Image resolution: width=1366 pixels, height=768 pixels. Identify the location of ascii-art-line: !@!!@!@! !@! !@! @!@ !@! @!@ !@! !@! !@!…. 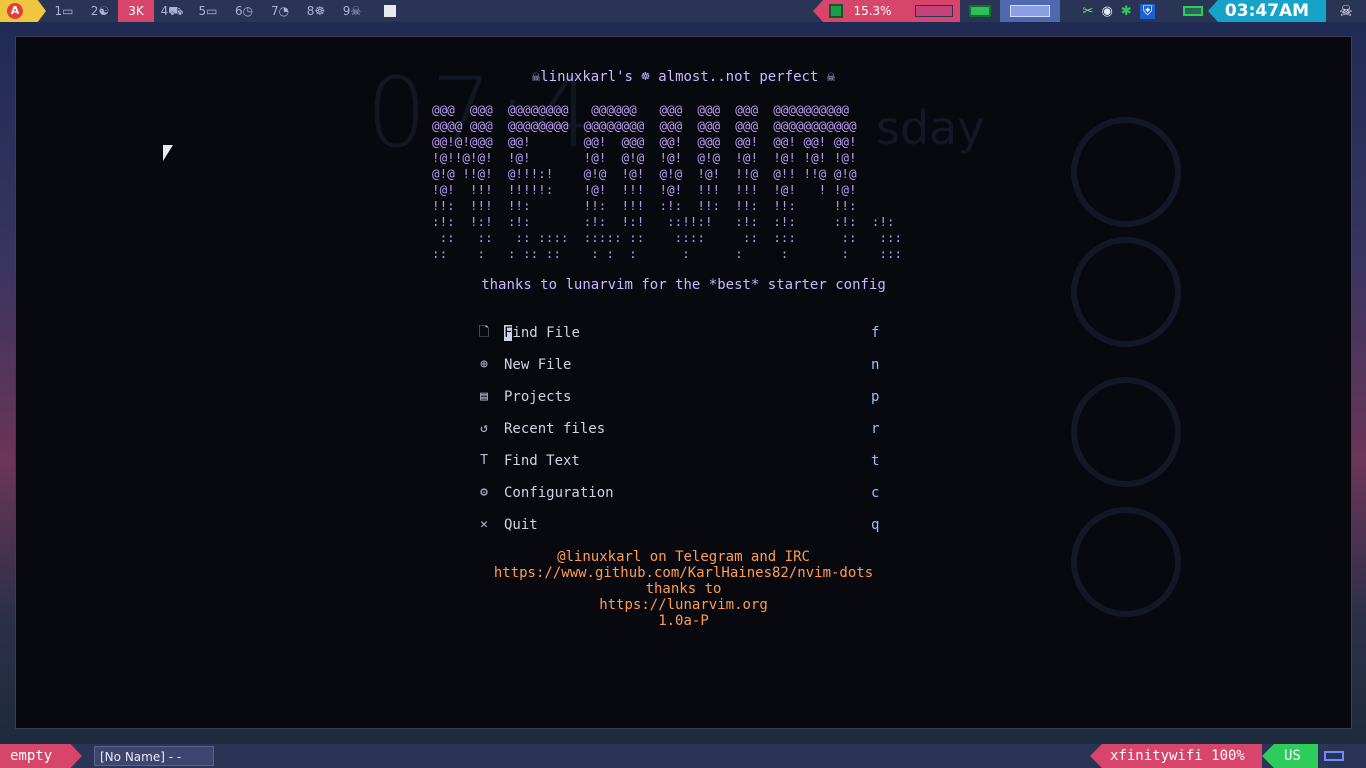
(644, 157).